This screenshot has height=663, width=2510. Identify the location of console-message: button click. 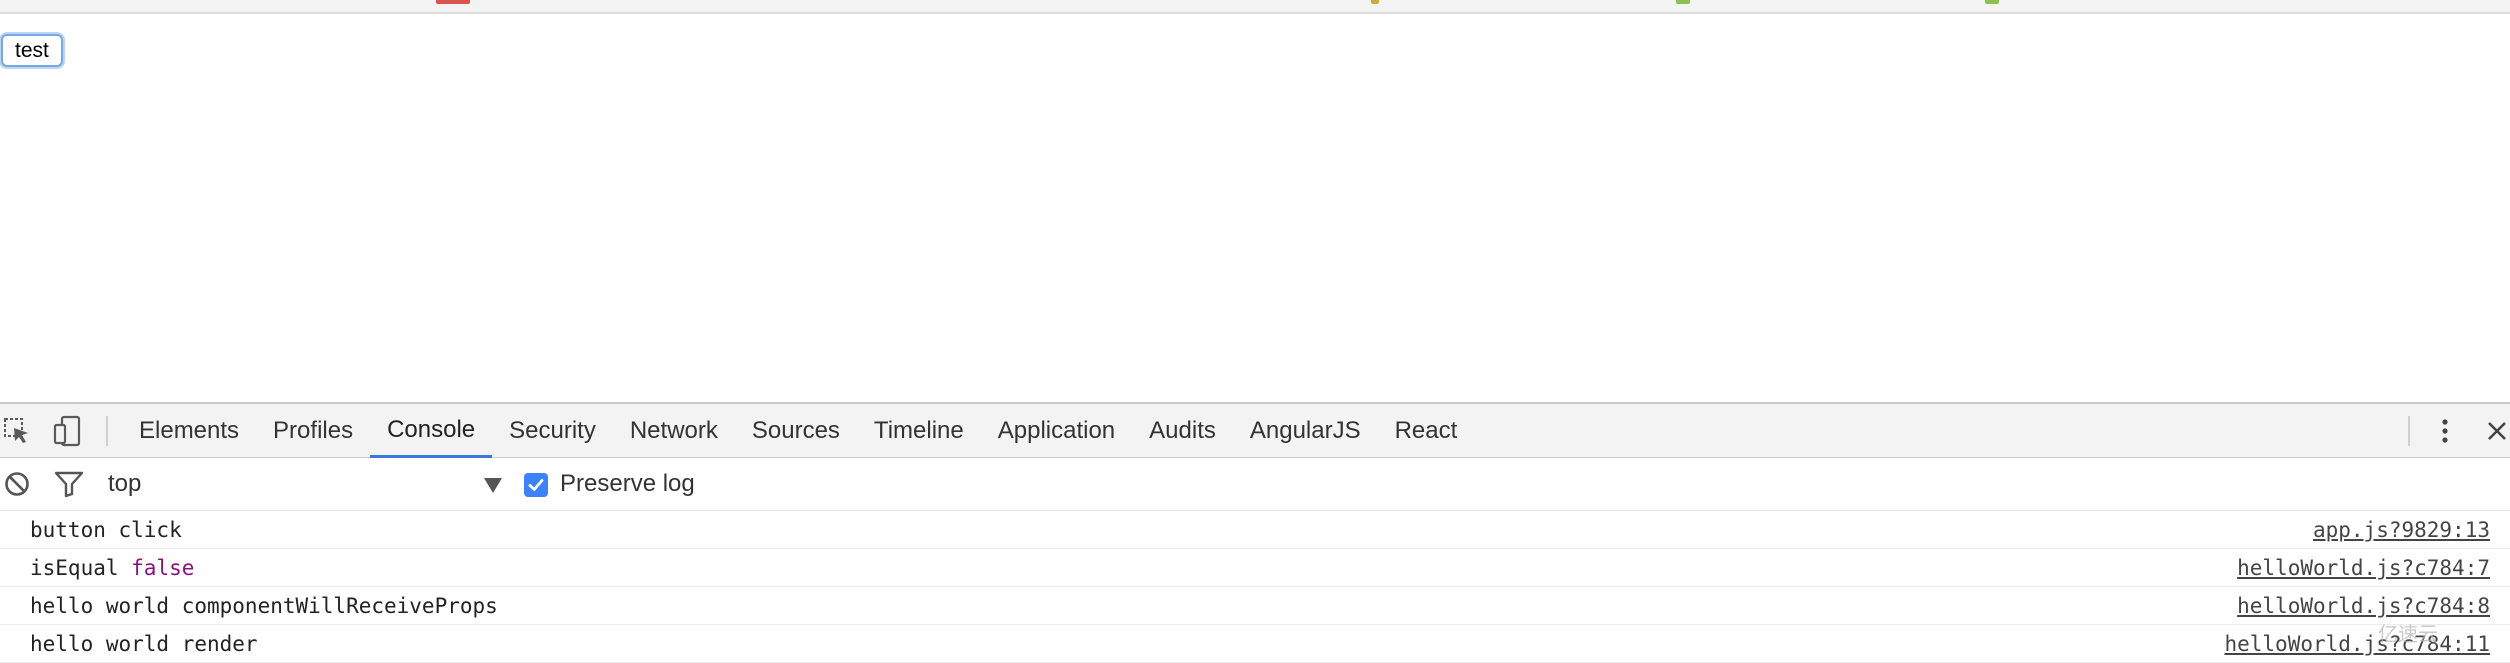
(106, 530).